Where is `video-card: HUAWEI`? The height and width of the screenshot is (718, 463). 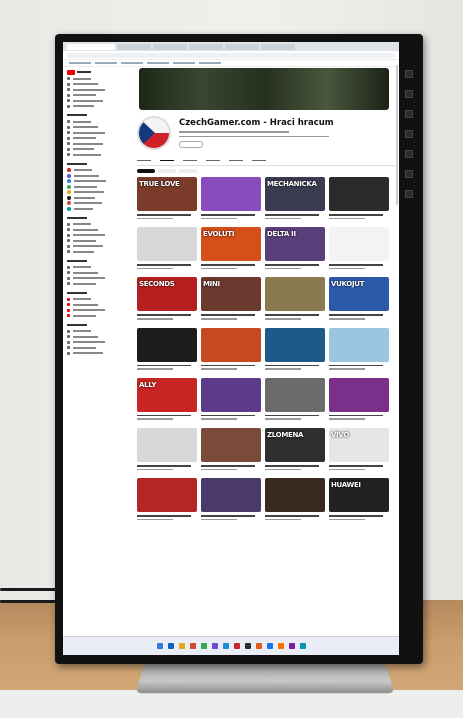
video-card: HUAWEI is located at coordinates (359, 499).